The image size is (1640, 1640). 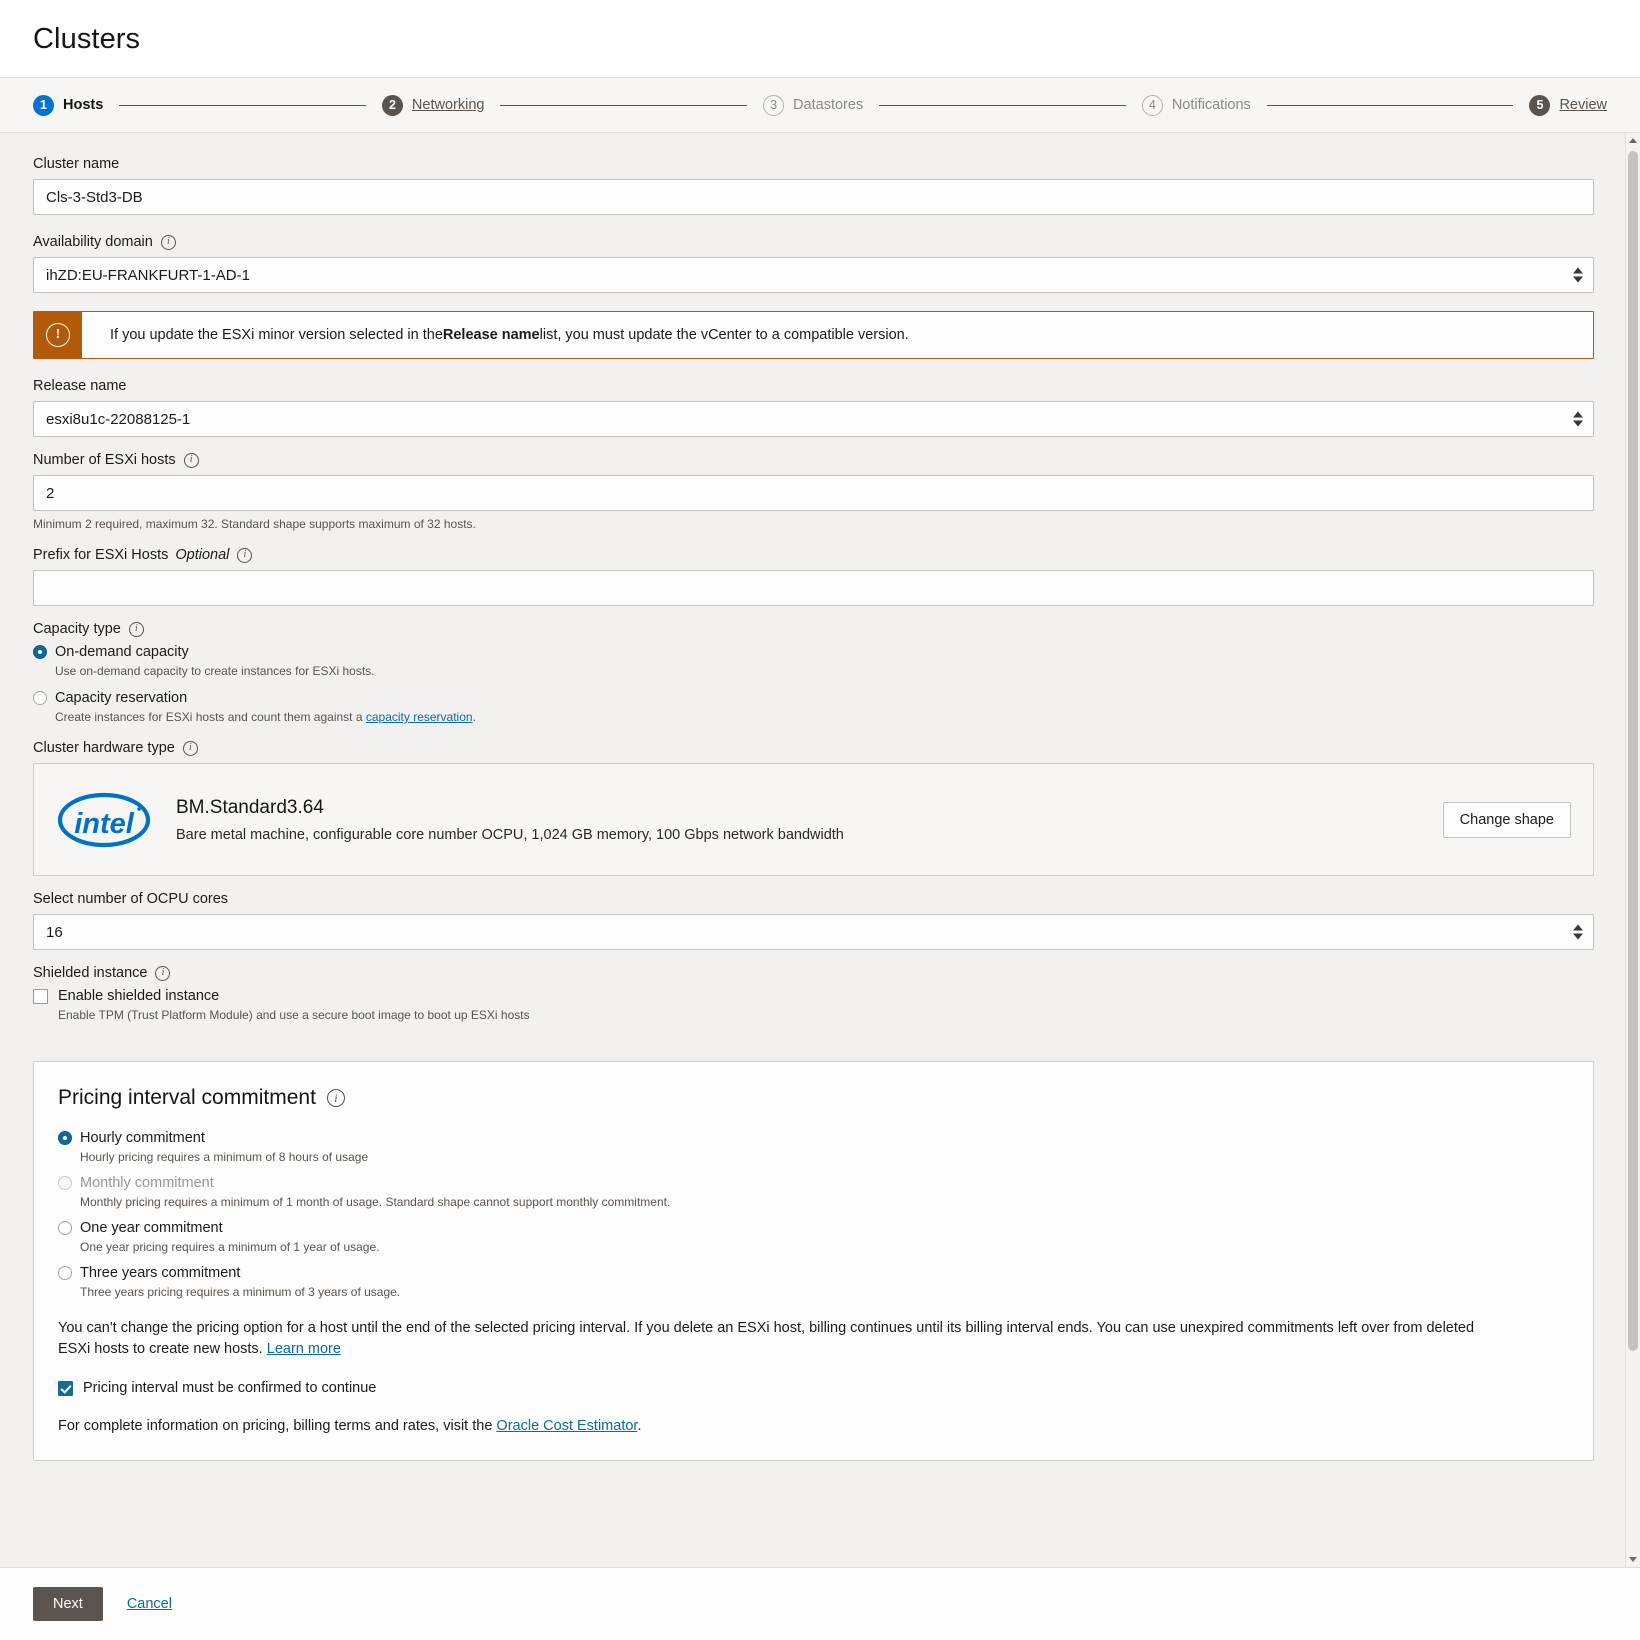 What do you see at coordinates (813, 555) in the screenshot?
I see `prefix-label: Prefix for ESXi Hosts Optional i` at bounding box center [813, 555].